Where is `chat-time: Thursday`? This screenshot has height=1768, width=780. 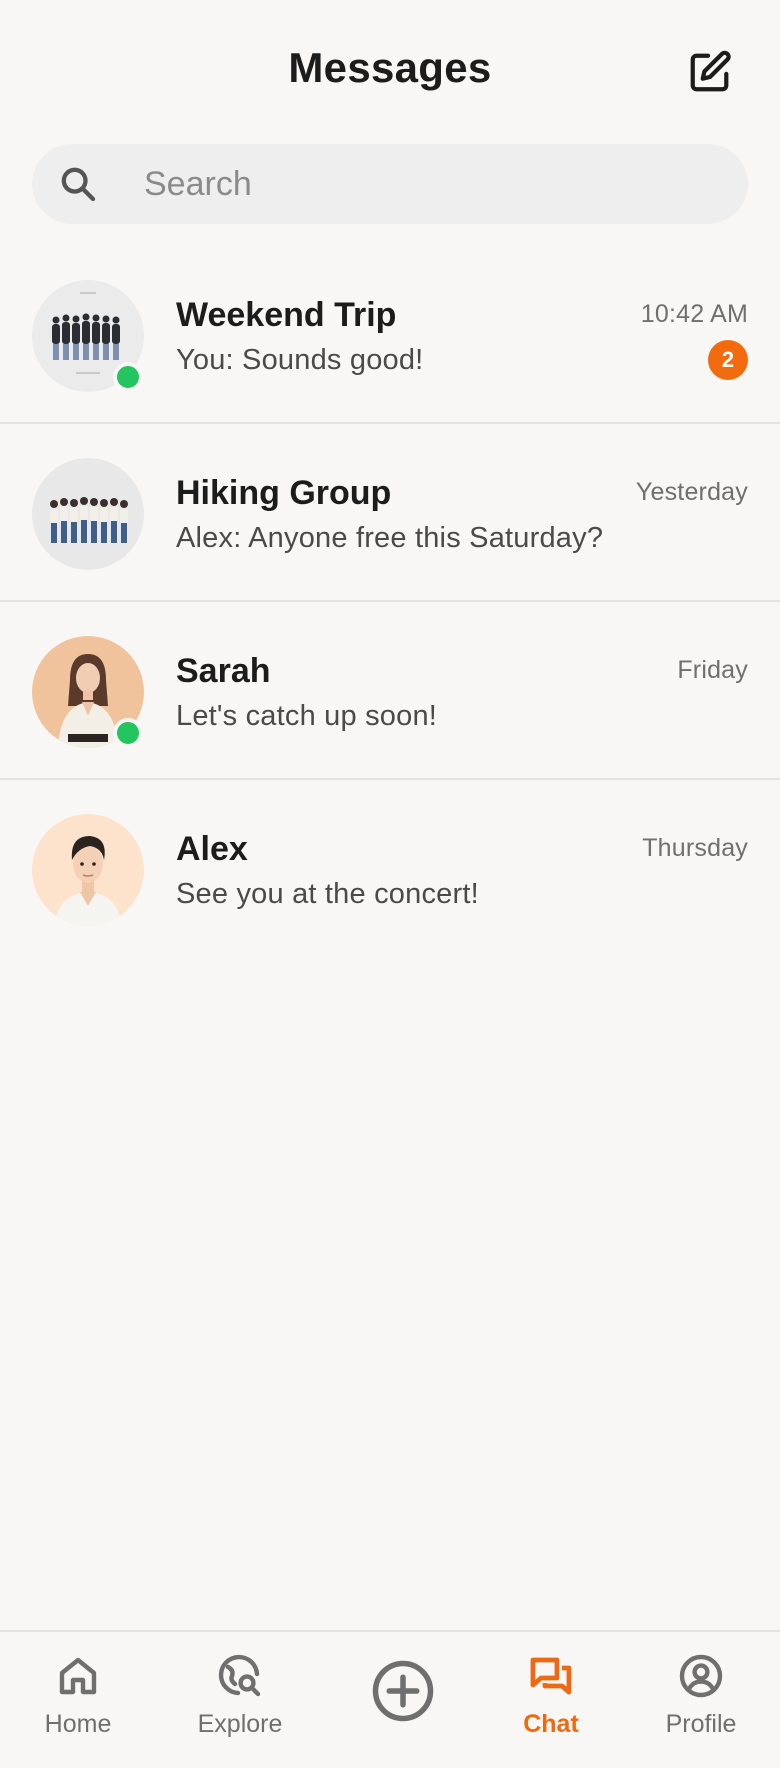
chat-time: Thursday is located at coordinates (695, 848).